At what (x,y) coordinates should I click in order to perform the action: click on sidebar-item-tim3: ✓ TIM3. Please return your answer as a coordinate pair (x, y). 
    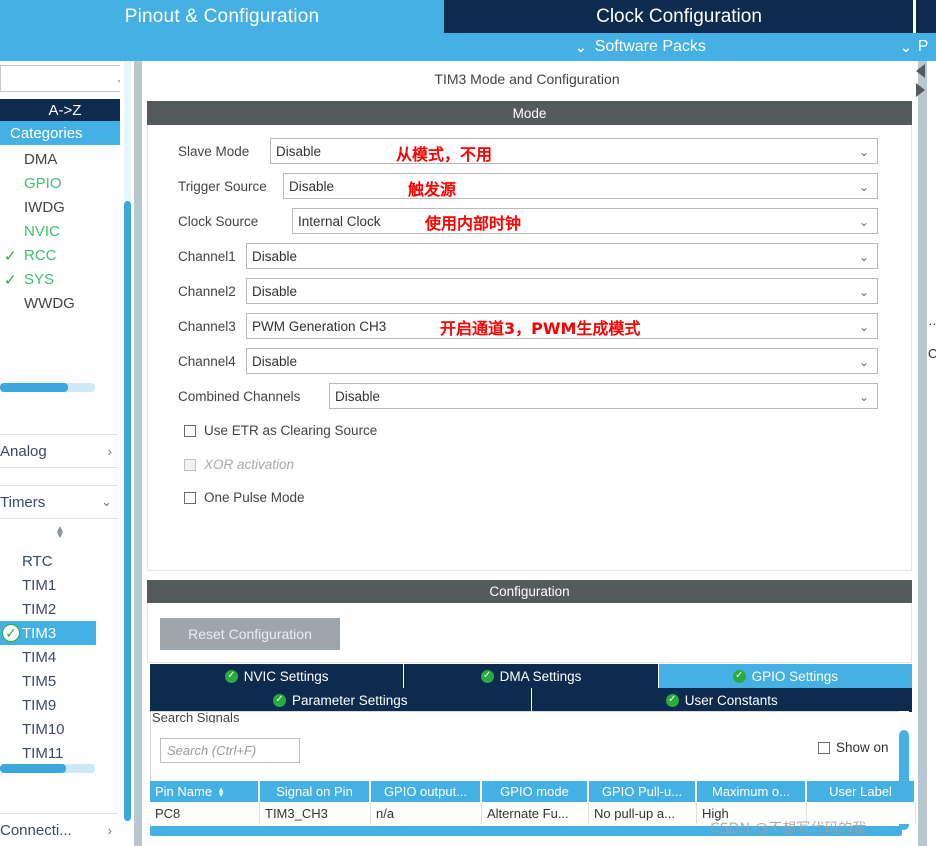
    Looking at the image, I should click on (48, 633).